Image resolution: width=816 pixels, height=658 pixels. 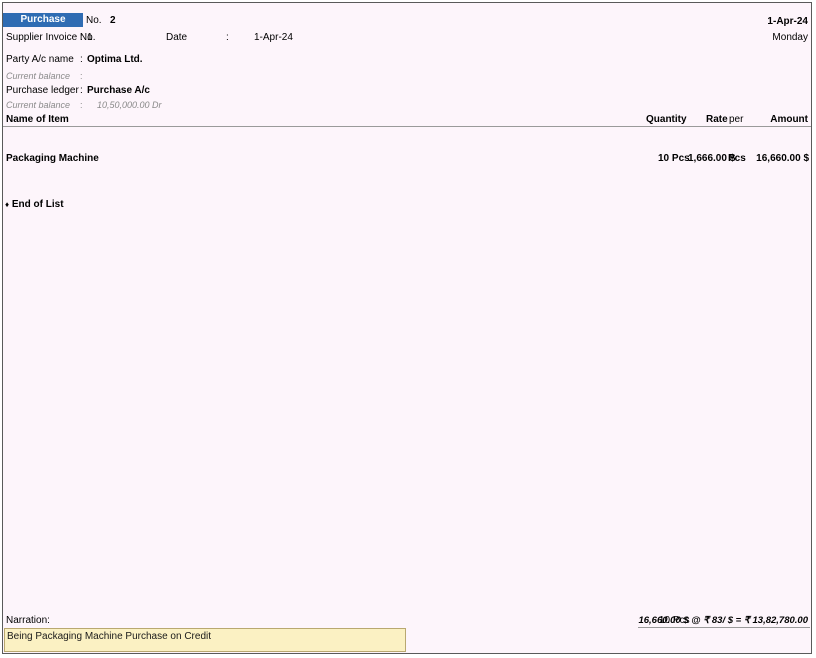 I want to click on header-divider, so click(x=407, y=126).